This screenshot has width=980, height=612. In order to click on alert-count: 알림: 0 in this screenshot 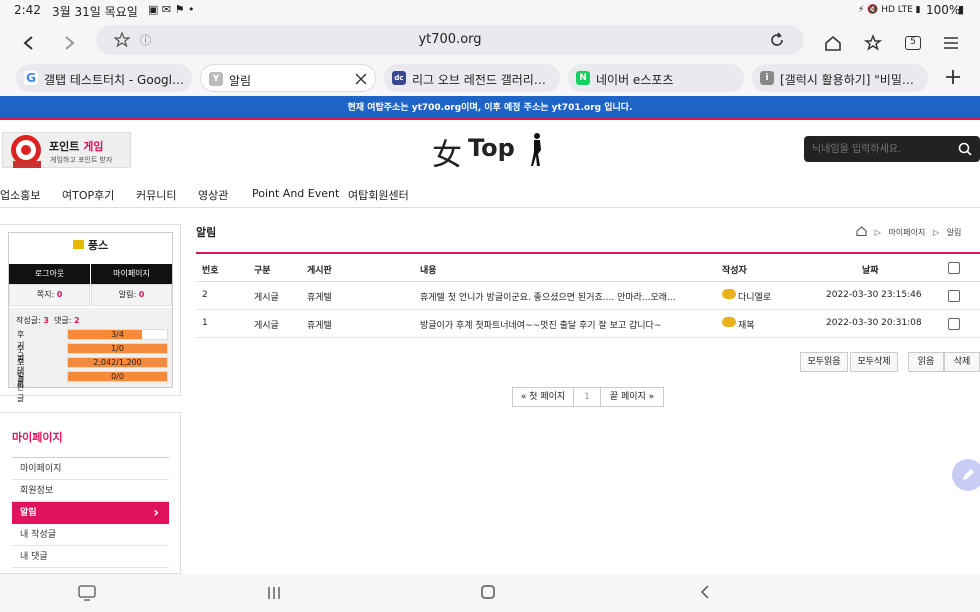, I will do `click(131, 295)`.